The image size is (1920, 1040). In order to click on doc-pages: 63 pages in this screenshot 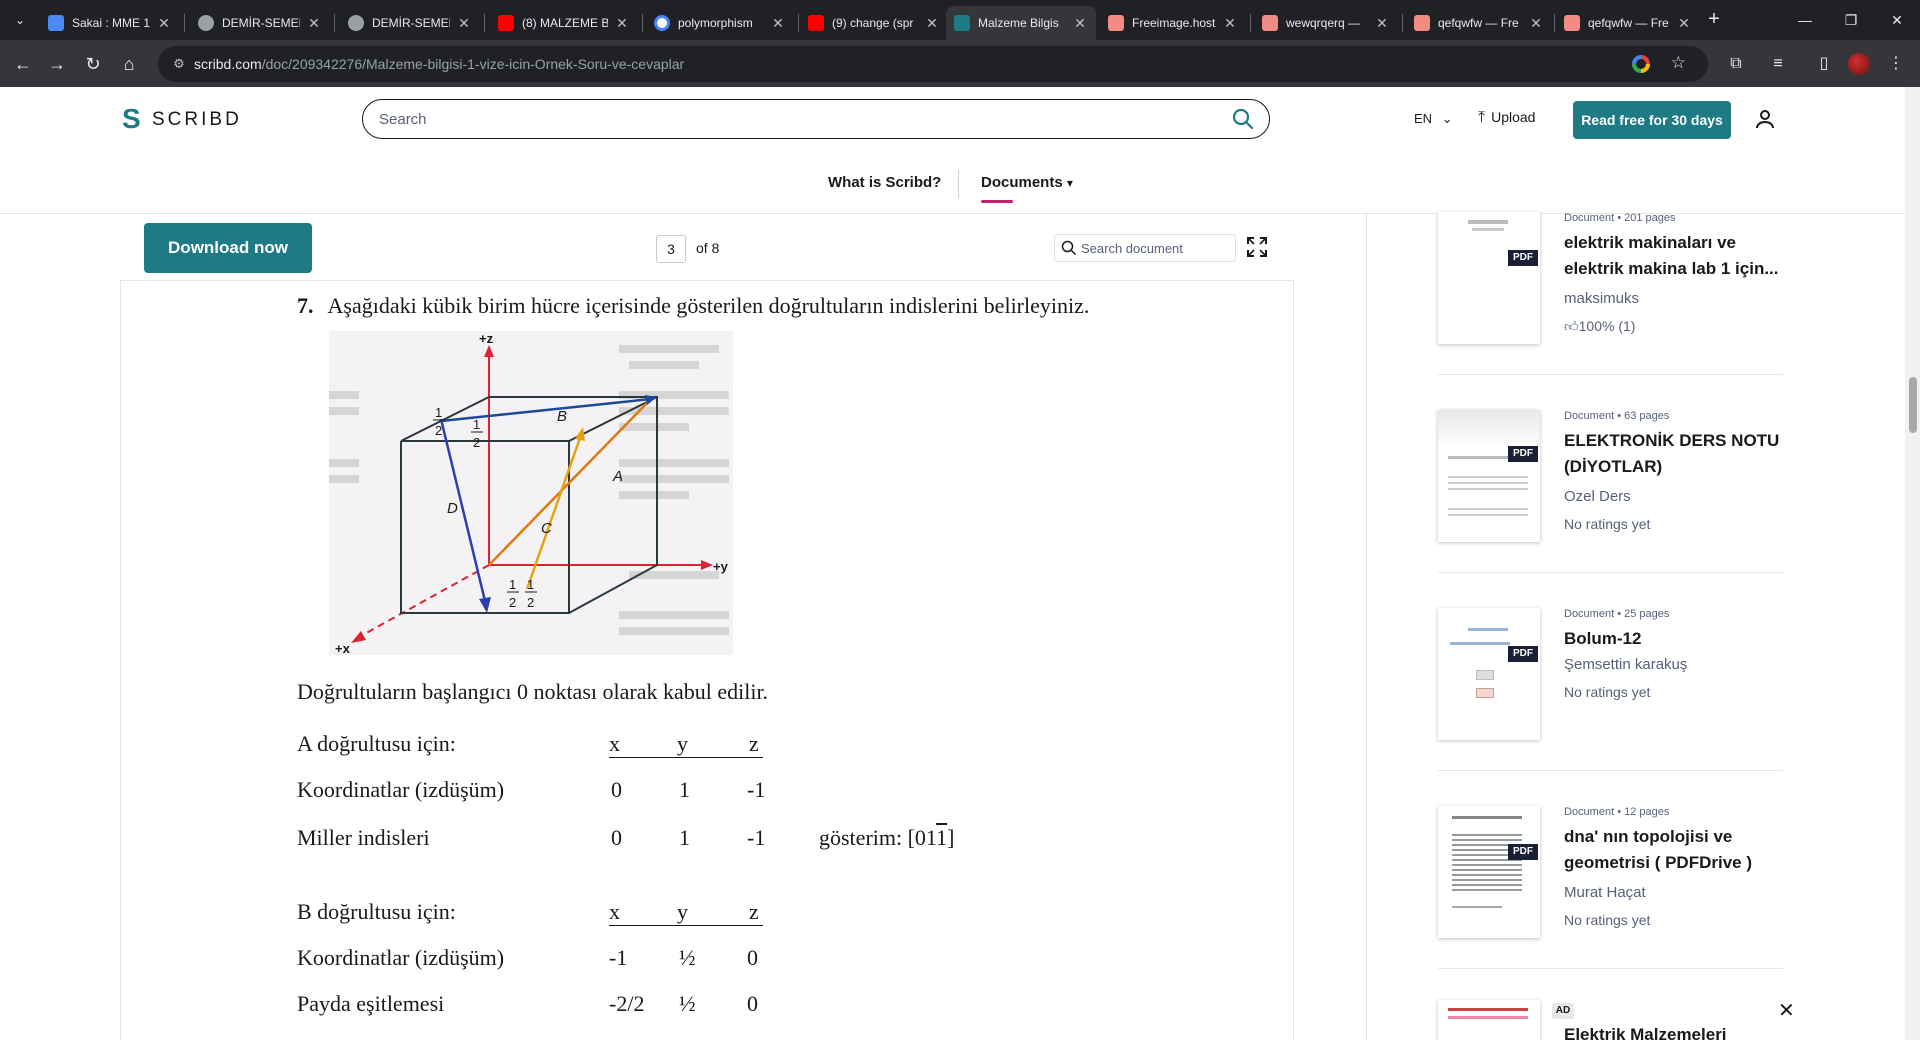, I will do `click(1647, 416)`.